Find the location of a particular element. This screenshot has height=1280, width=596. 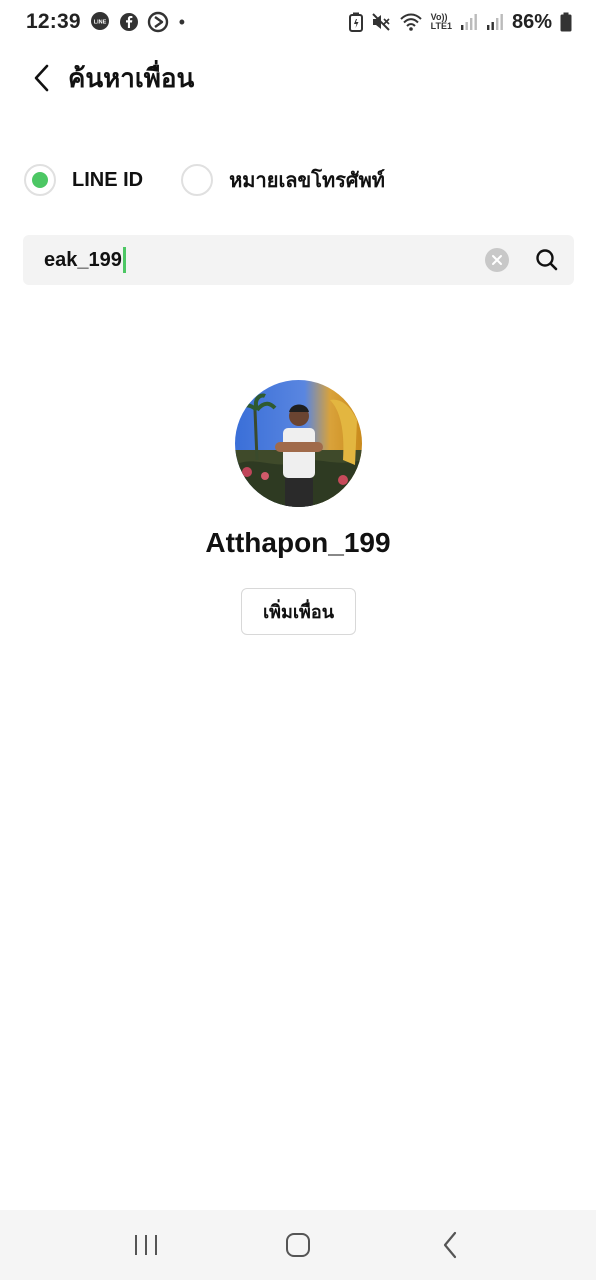

status-time: 12:39 is located at coordinates (53, 21).